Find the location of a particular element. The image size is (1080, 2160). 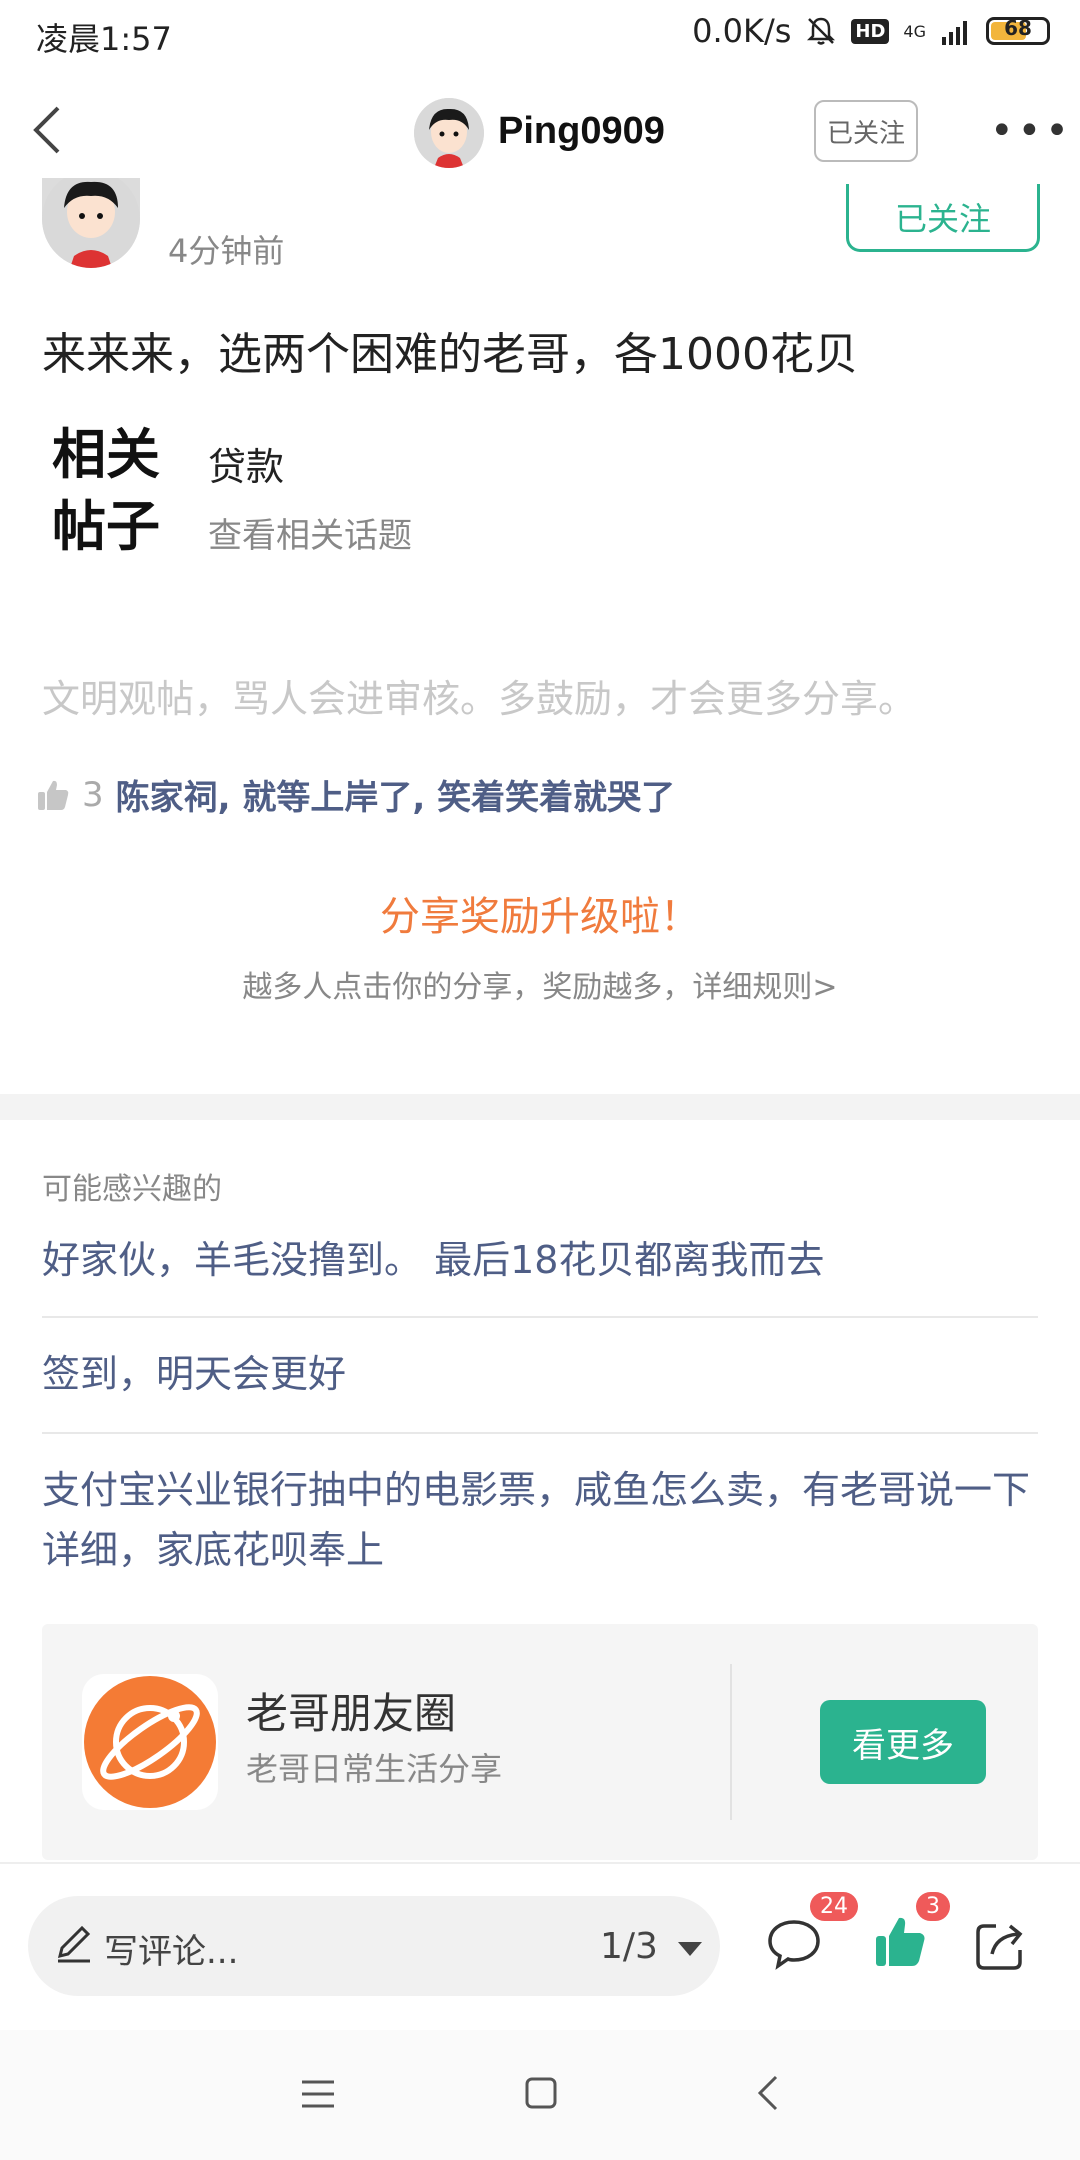

post-time: 4分钟前 is located at coordinates (226, 251).